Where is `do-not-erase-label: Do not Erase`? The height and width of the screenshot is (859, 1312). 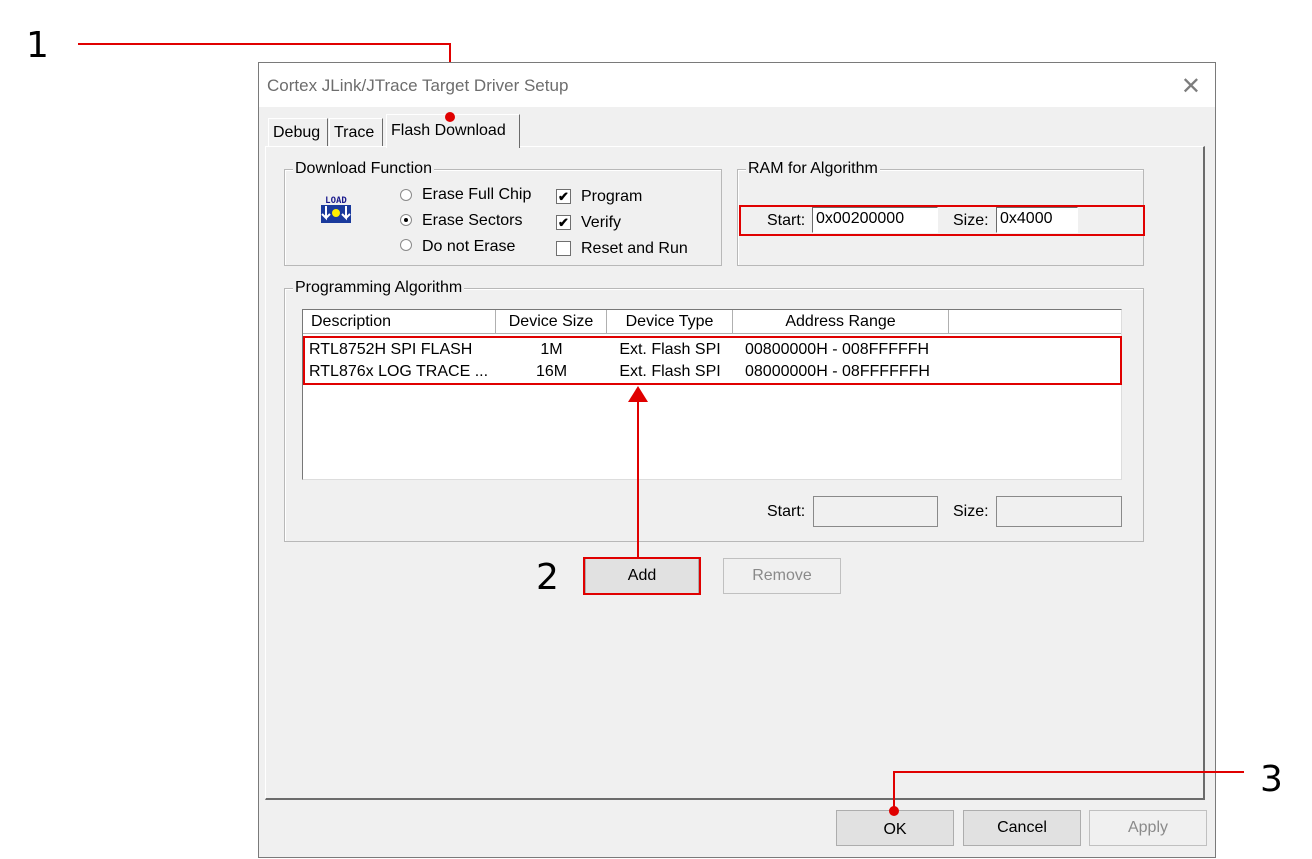
do-not-erase-label: Do not Erase is located at coordinates (468, 247).